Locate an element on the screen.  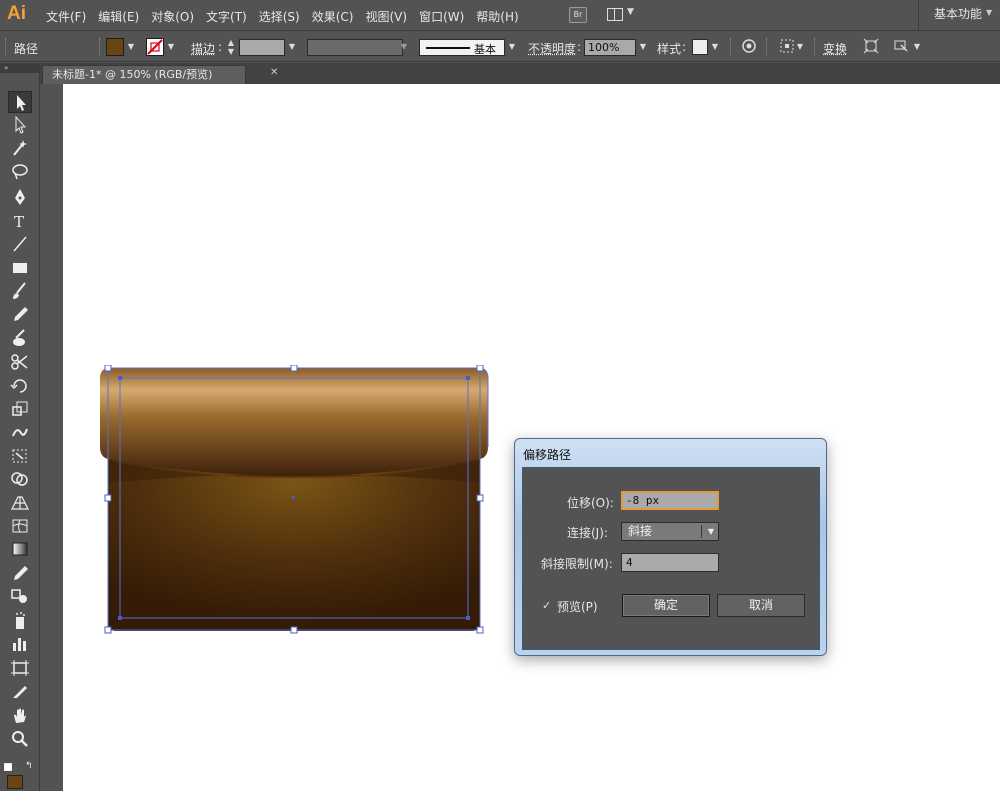
rectangle-tool is located at coordinates (20, 268).